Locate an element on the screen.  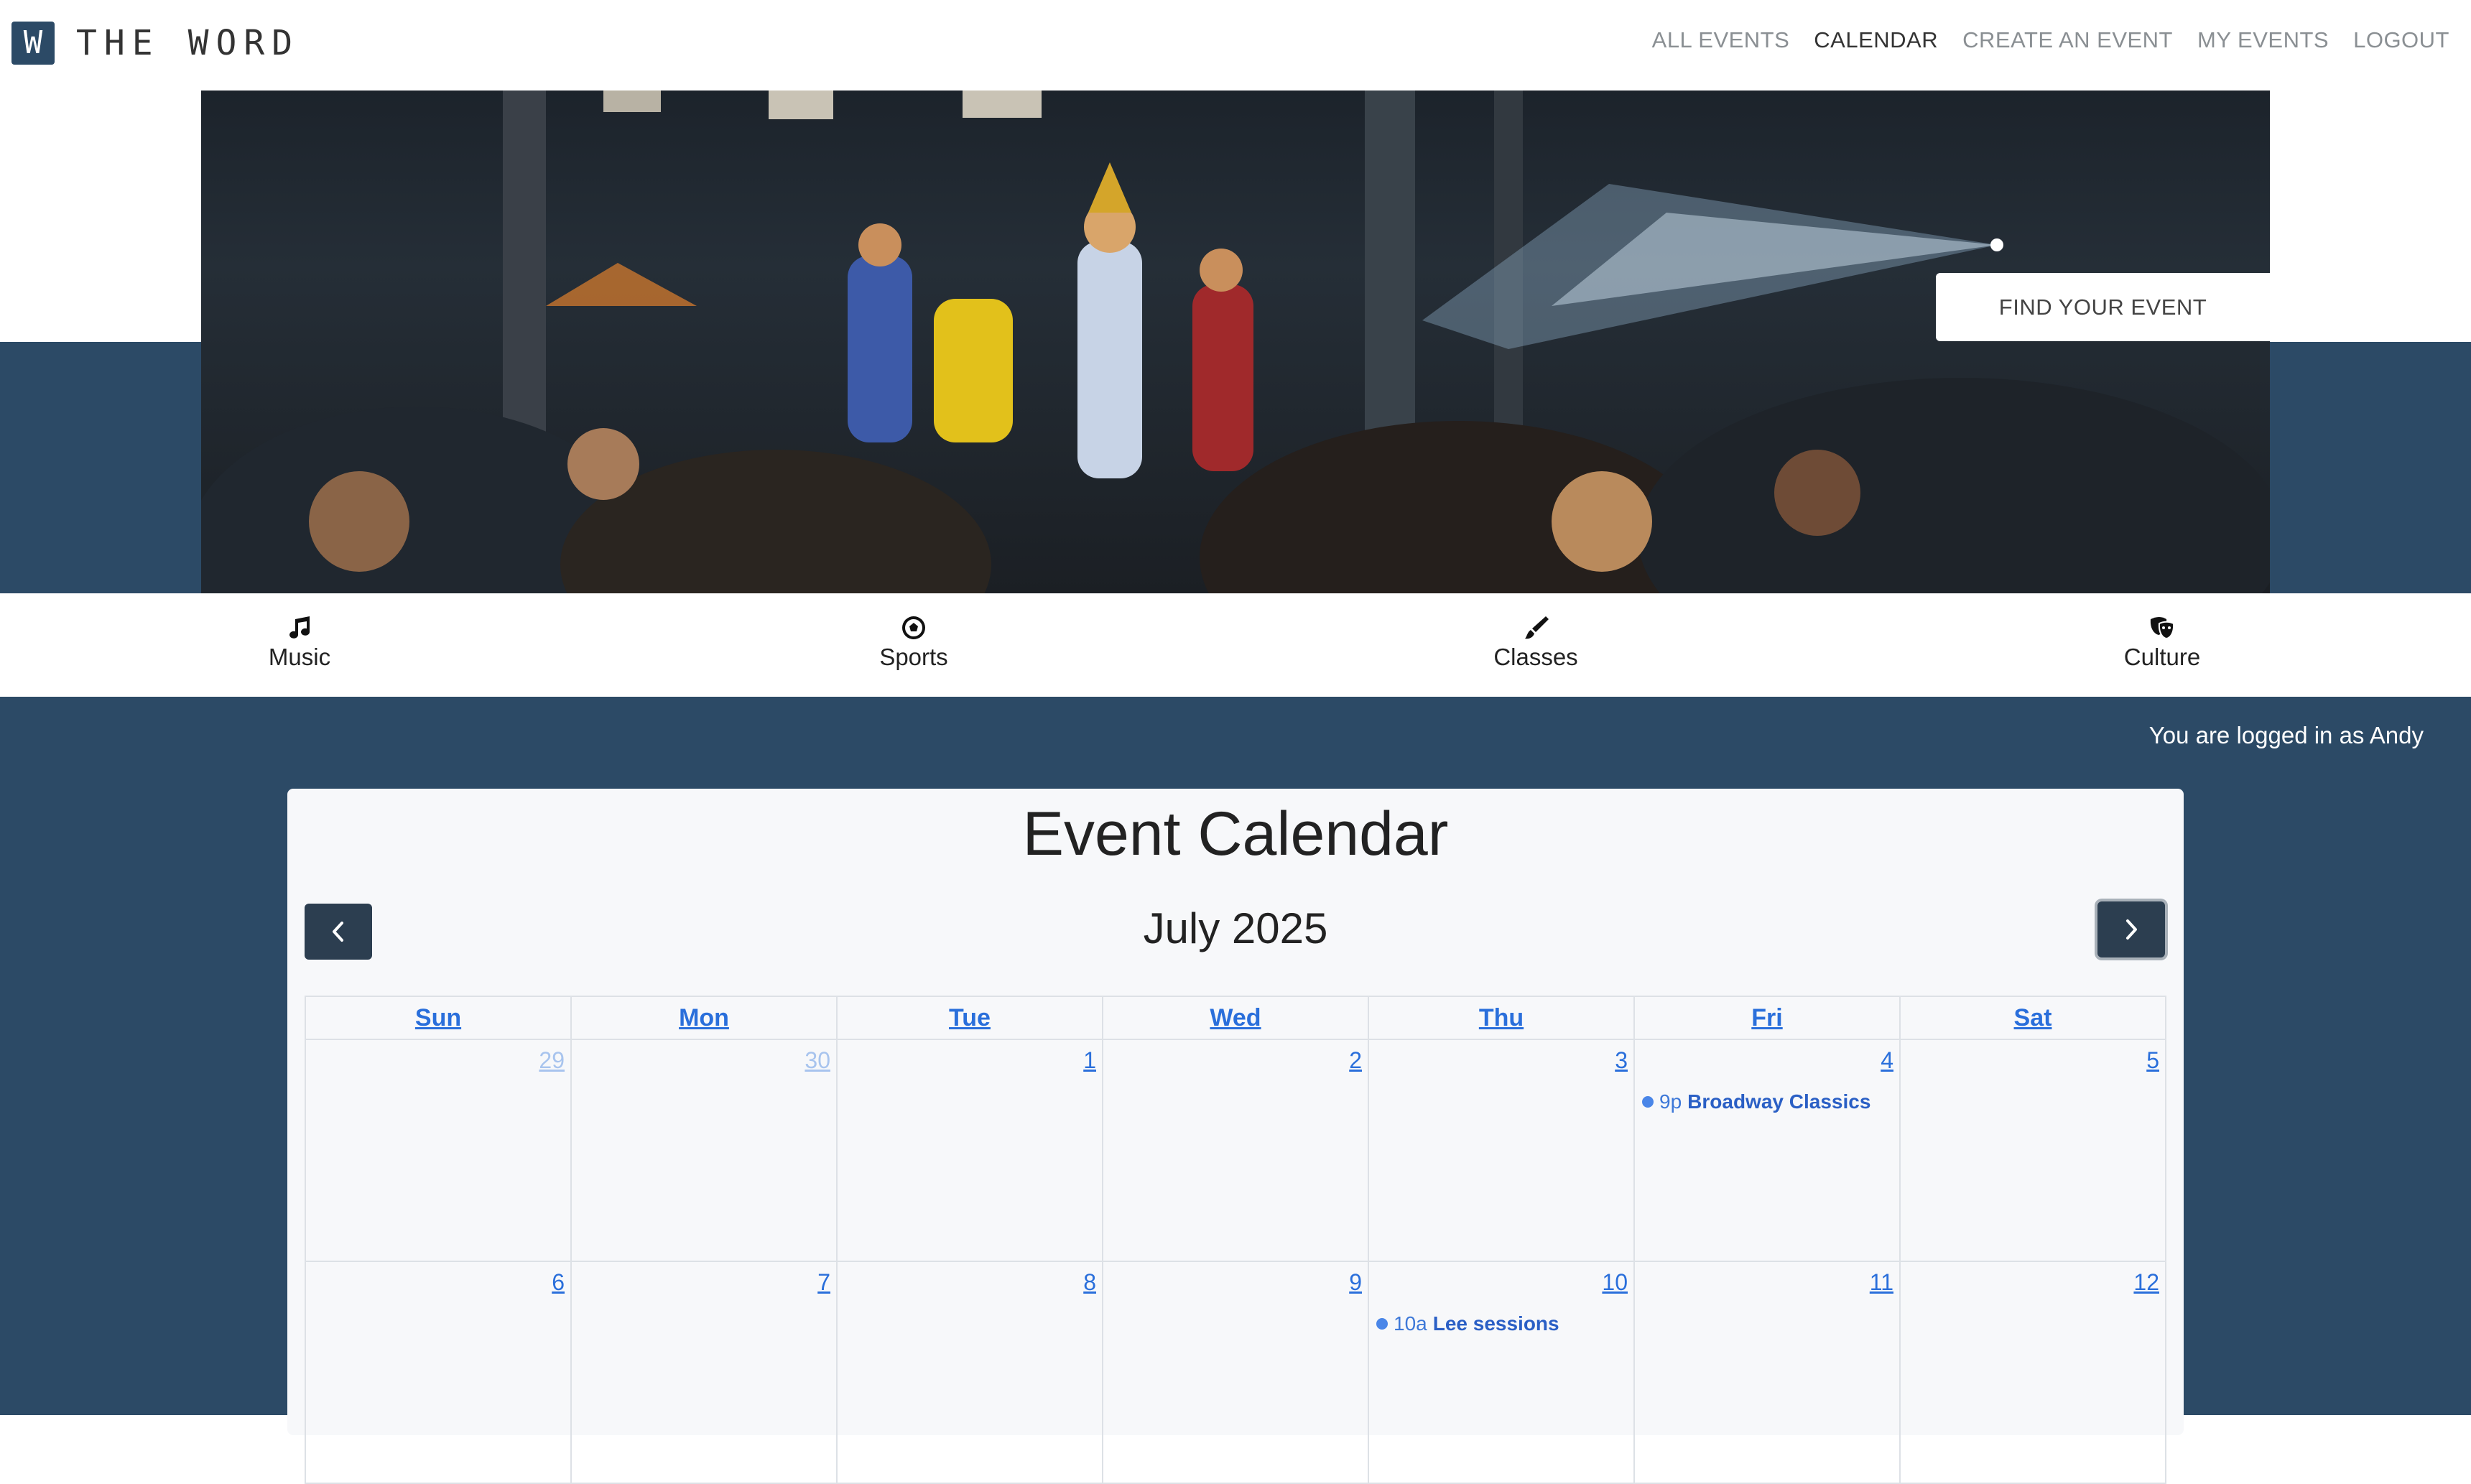
weekday-wed: Wed is located at coordinates (1235, 1018).